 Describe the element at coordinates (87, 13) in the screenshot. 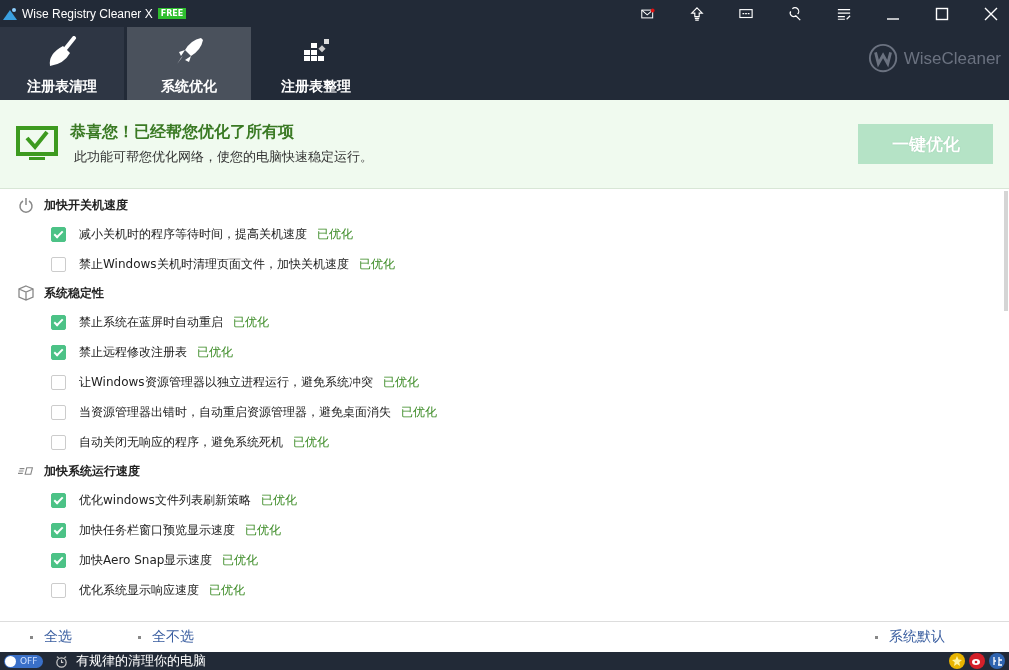

I see `window-title: Wise Registry Cleaner X` at that location.